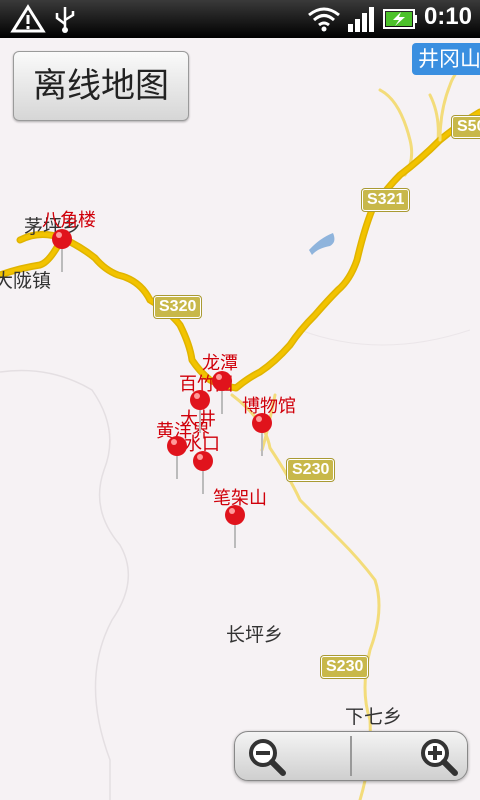 The image size is (480, 800). What do you see at coordinates (446, 59) in the screenshot?
I see `place-tab-jinggangshan: 井冈山` at bounding box center [446, 59].